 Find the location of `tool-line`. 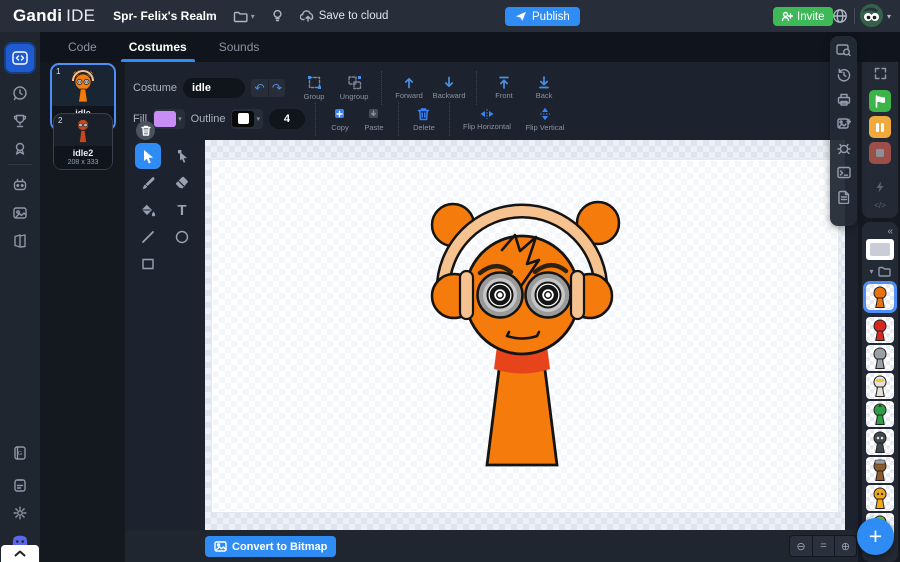

tool-line is located at coordinates (148, 237).